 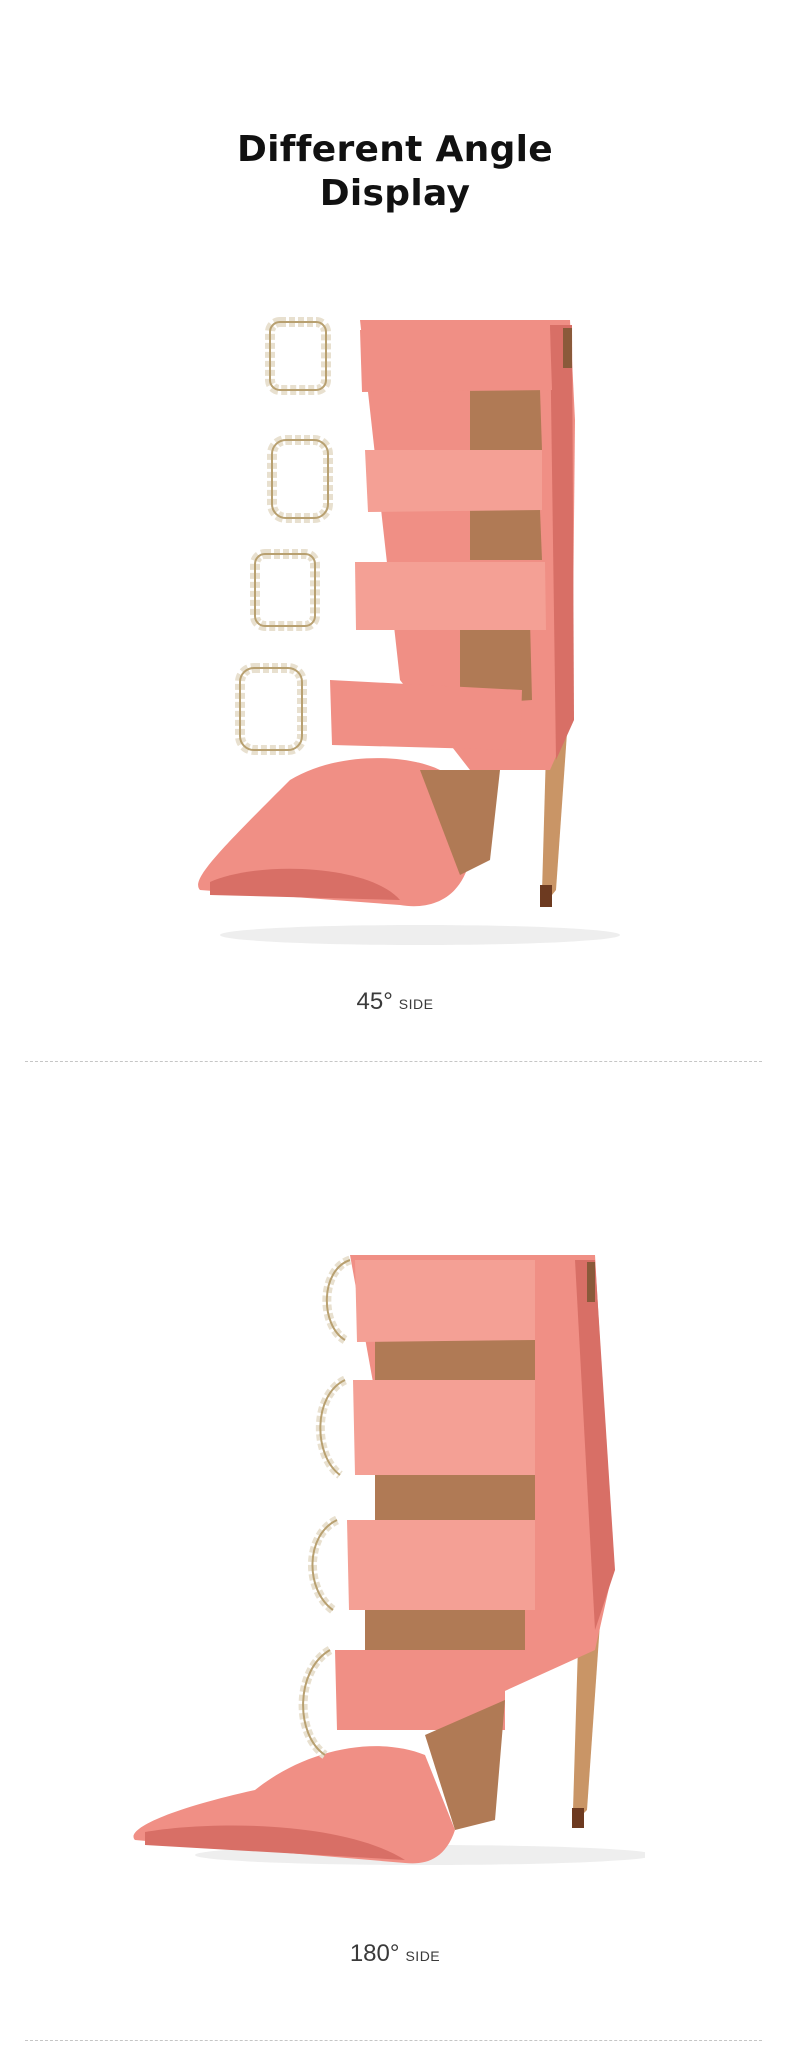 I want to click on caption-degree-180: 180°, so click(x=374, y=1953).